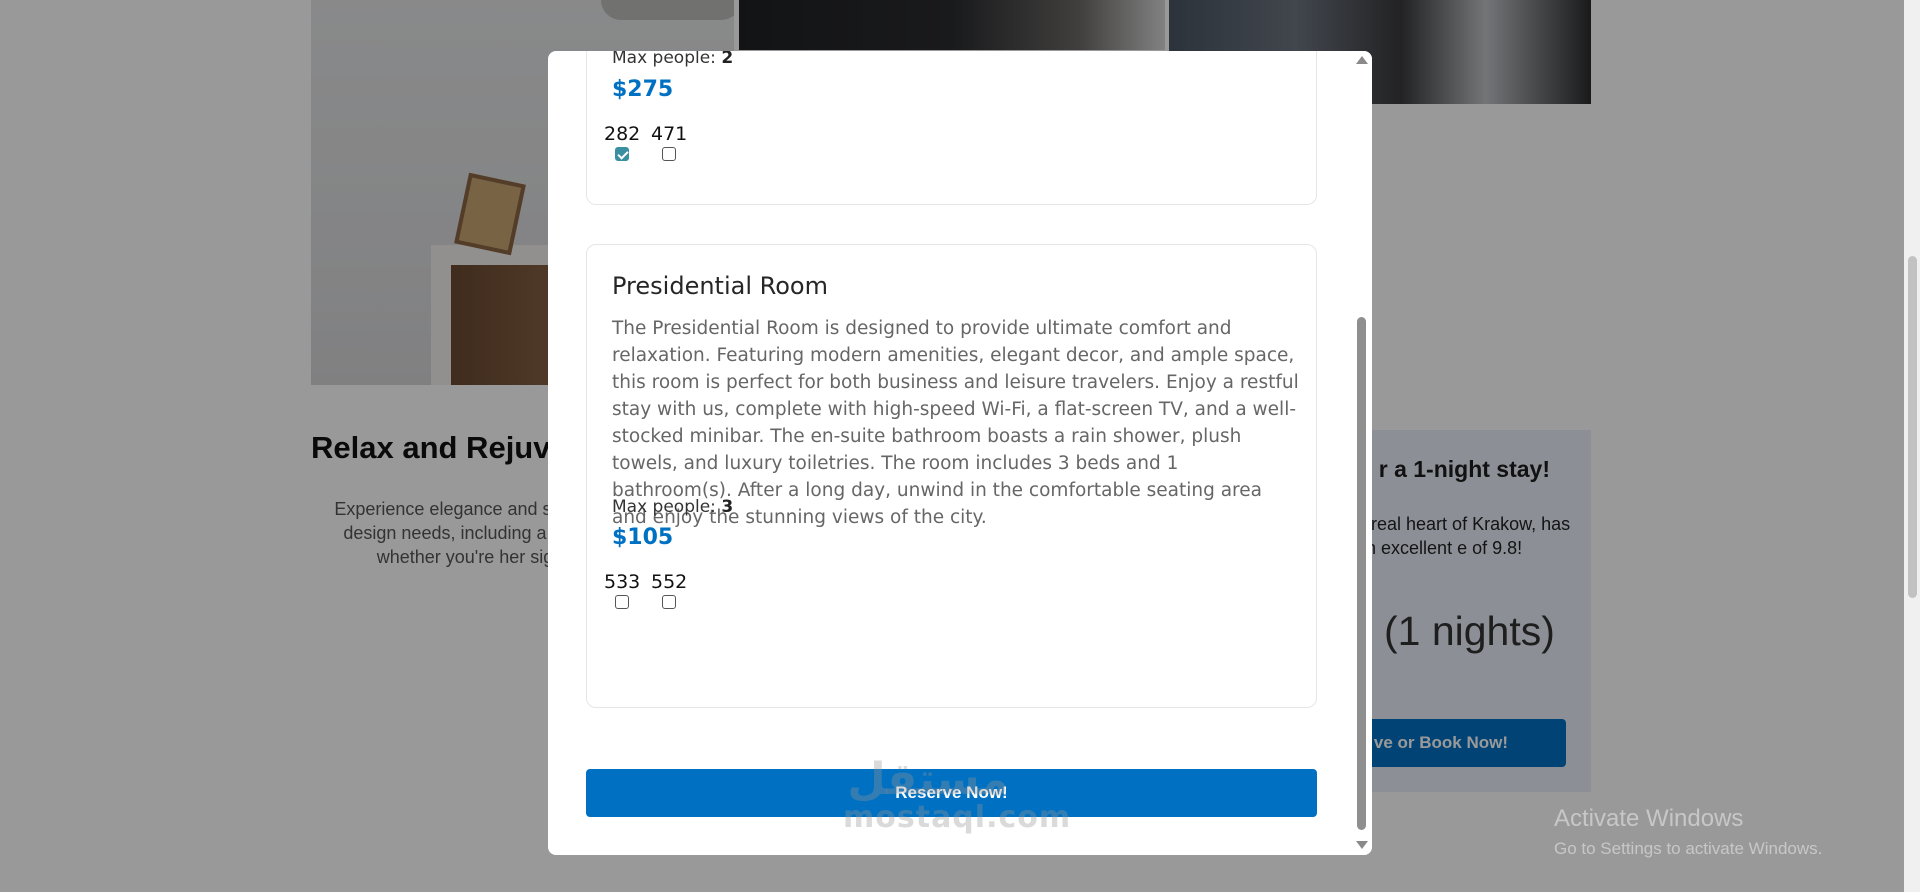  I want to click on room-number-option: 552, so click(669, 590).